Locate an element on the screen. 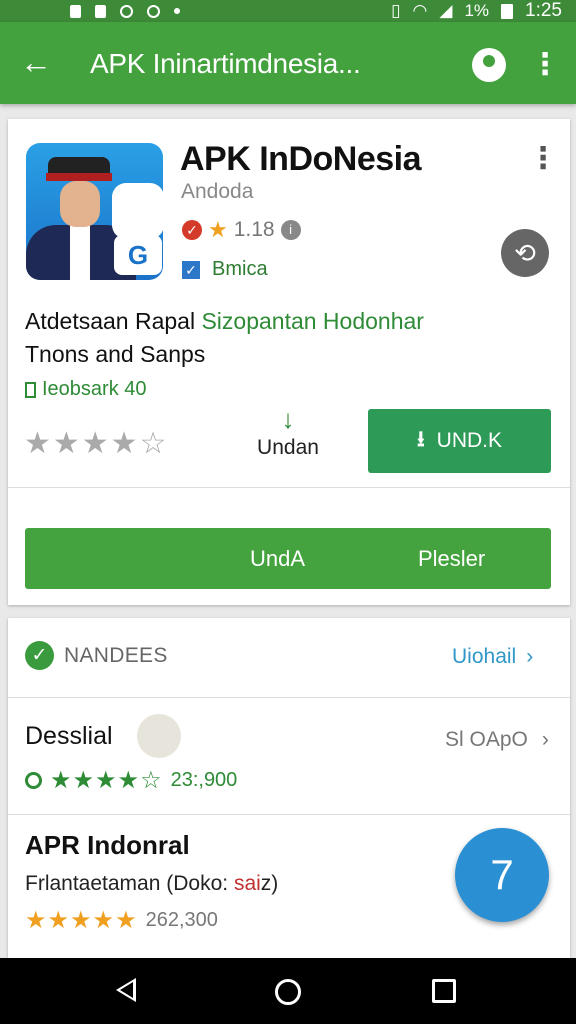  primary-action-label-right: Plesler is located at coordinates (452, 558).